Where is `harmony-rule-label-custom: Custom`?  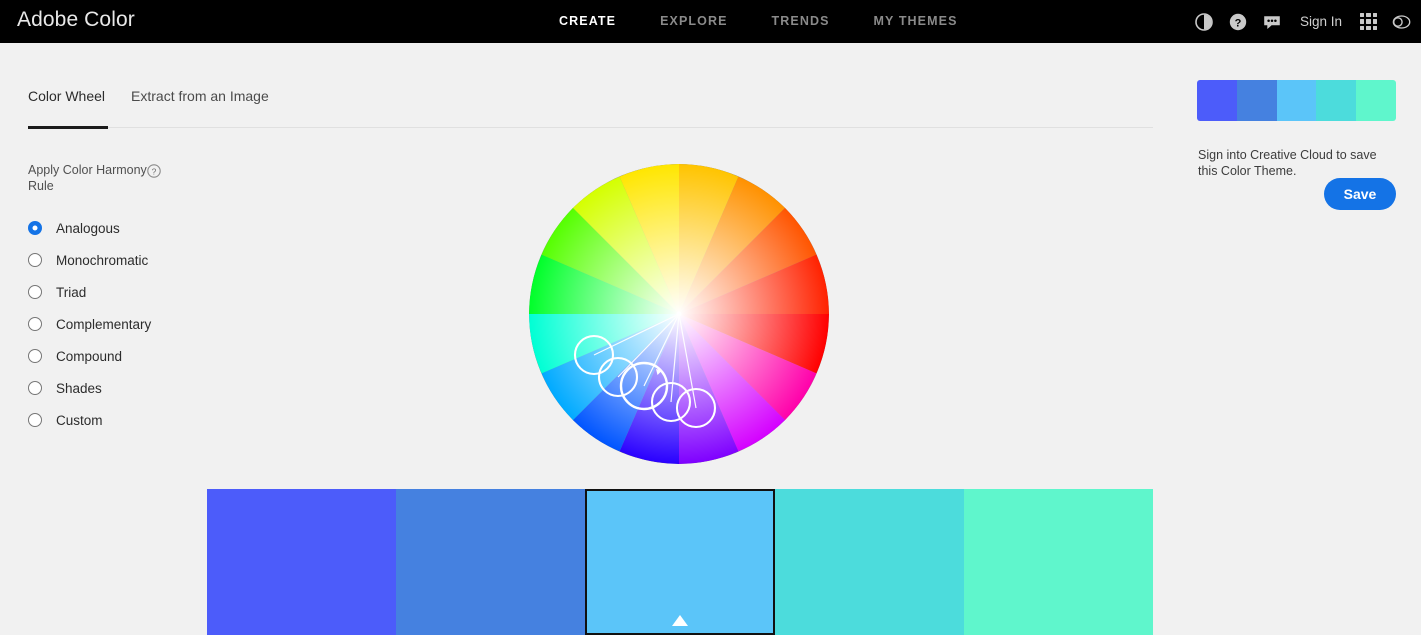
harmony-rule-label-custom: Custom is located at coordinates (79, 420).